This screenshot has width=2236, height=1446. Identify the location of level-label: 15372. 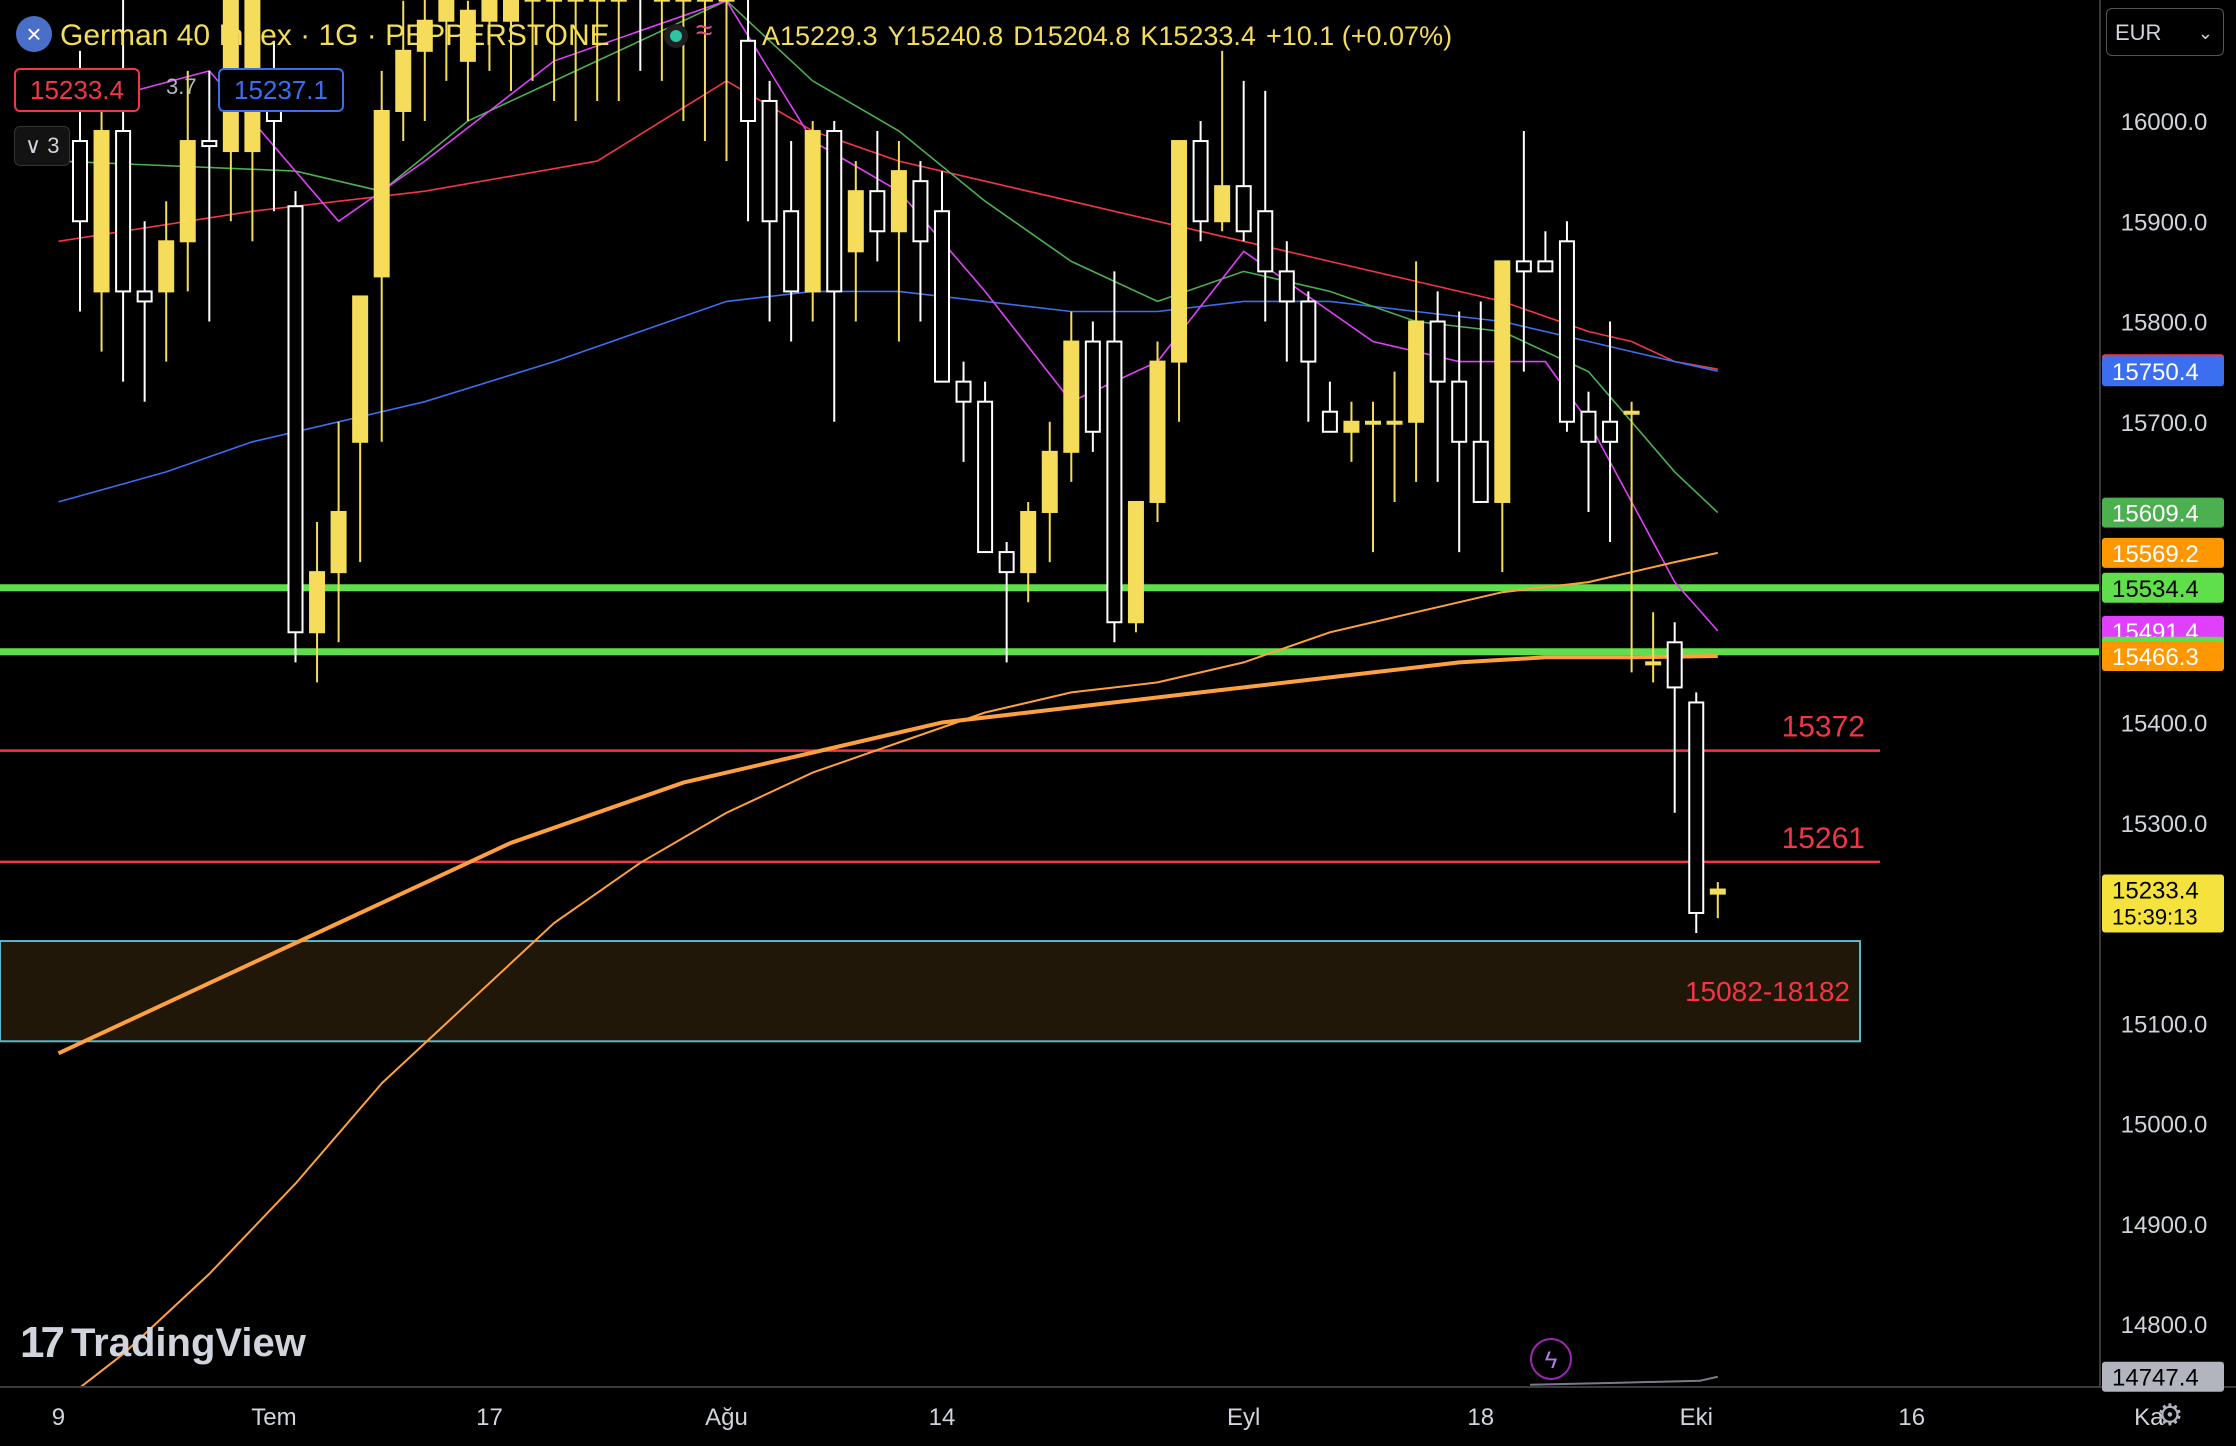
(1823, 727).